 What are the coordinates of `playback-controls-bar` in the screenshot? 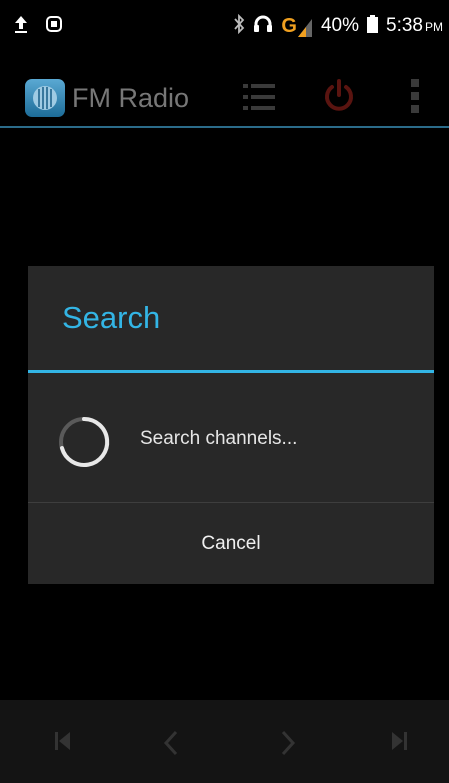 It's located at (224, 741).